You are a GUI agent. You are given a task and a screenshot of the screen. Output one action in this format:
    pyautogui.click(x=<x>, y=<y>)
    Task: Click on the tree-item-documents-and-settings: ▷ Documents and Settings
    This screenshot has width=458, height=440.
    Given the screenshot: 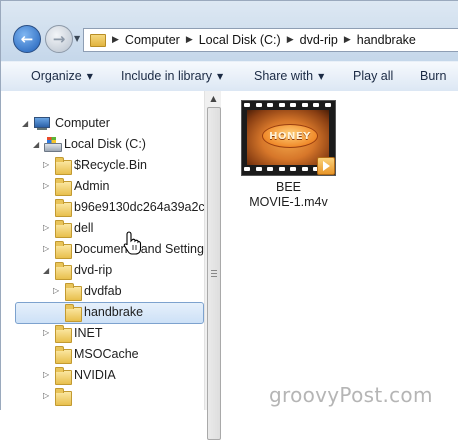 What is the action you would take?
    pyautogui.click(x=102, y=249)
    